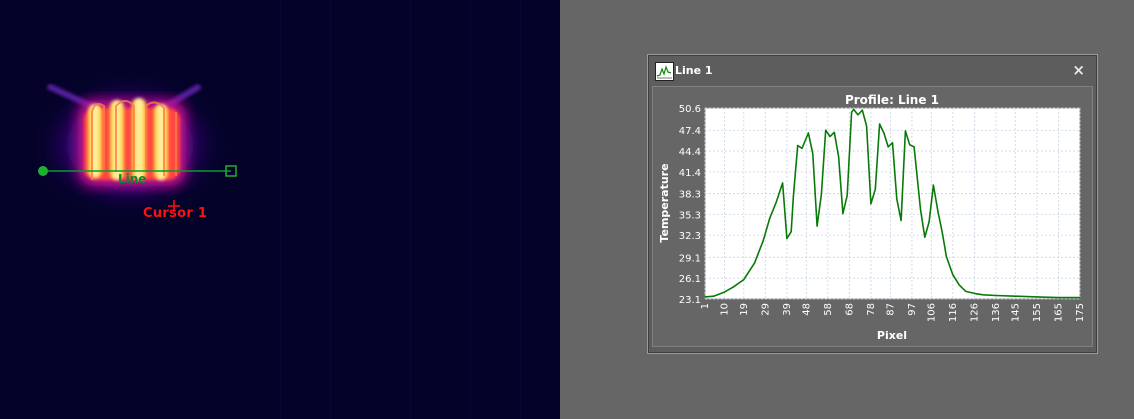  What do you see at coordinates (892, 100) in the screenshot?
I see `chart-title: Profile: Line 1` at bounding box center [892, 100].